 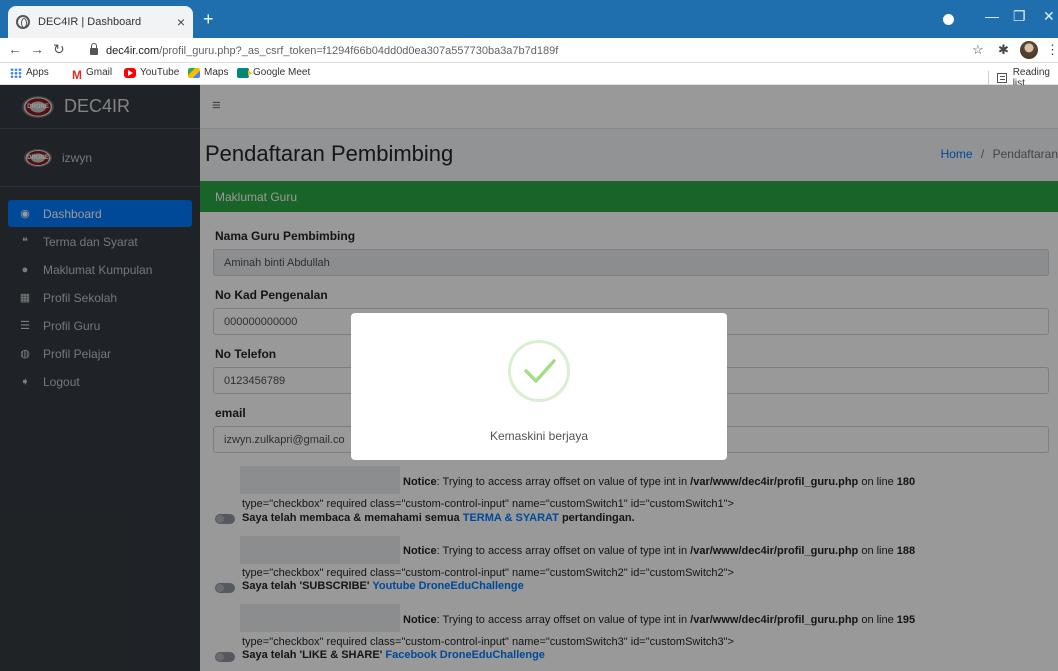 What do you see at coordinates (529, 19) in the screenshot?
I see `browser-tab-strip: DEC4IR | Dashboard × + — ❐ ✕` at bounding box center [529, 19].